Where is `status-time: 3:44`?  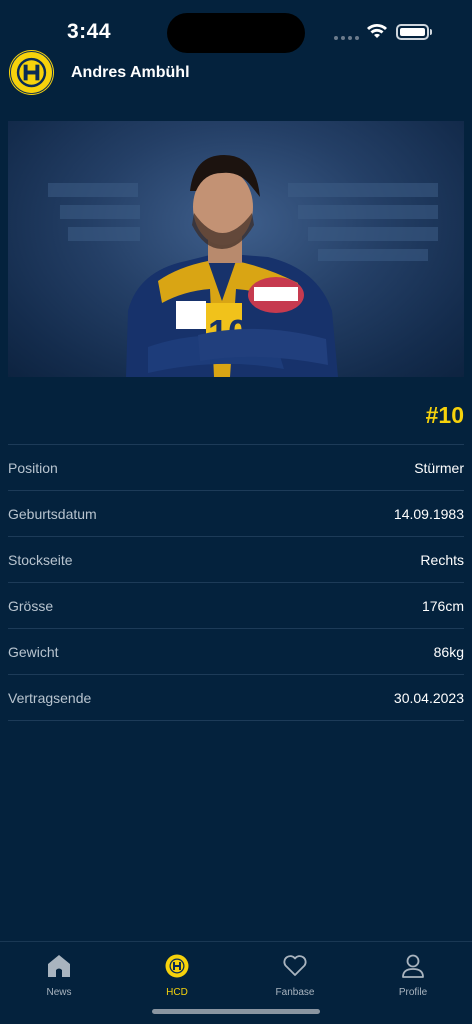 status-time: 3:44 is located at coordinates (89, 31).